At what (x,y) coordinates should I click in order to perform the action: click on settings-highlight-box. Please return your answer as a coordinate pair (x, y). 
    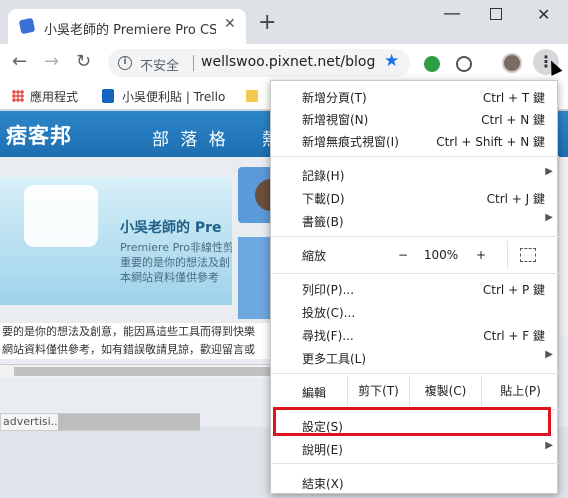
    Looking at the image, I should click on (412, 421).